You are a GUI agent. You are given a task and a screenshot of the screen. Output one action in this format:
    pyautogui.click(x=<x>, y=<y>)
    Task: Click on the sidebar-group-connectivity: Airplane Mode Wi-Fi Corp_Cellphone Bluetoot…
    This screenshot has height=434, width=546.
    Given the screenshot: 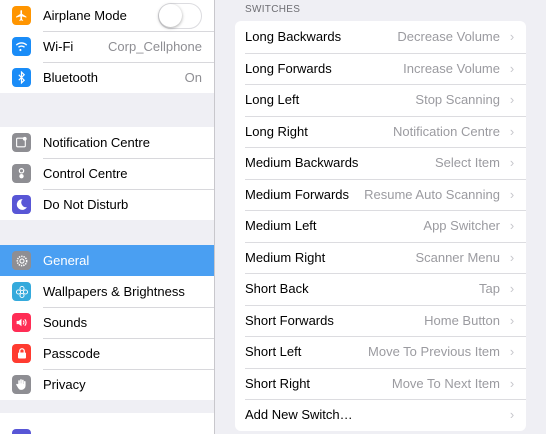 What is the action you would take?
    pyautogui.click(x=107, y=46)
    